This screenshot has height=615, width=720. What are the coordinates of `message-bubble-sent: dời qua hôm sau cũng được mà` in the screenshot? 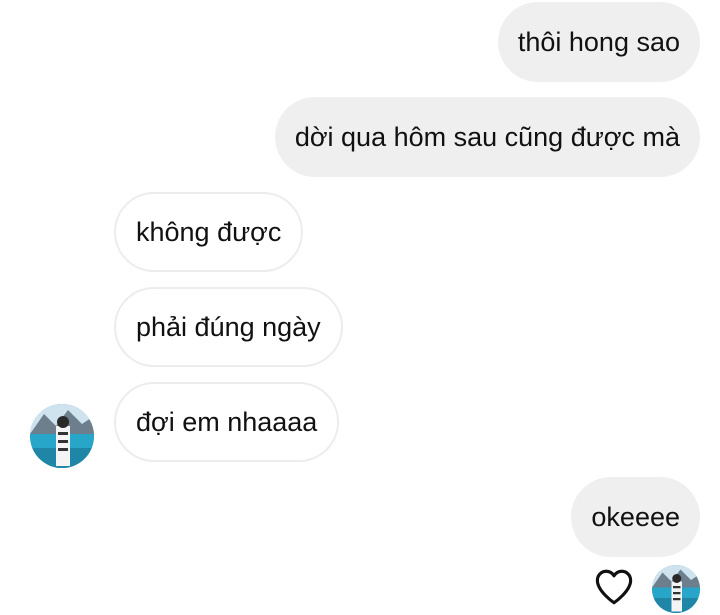 It's located at (487, 137).